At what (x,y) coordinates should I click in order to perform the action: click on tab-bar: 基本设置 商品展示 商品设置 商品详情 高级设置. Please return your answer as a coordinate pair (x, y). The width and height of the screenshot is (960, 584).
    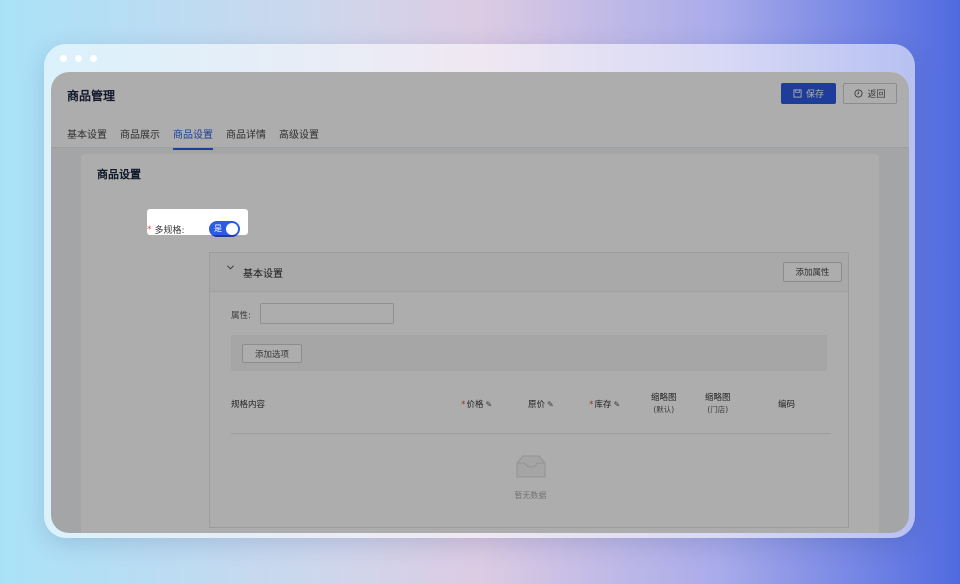
    Looking at the image, I should click on (193, 138).